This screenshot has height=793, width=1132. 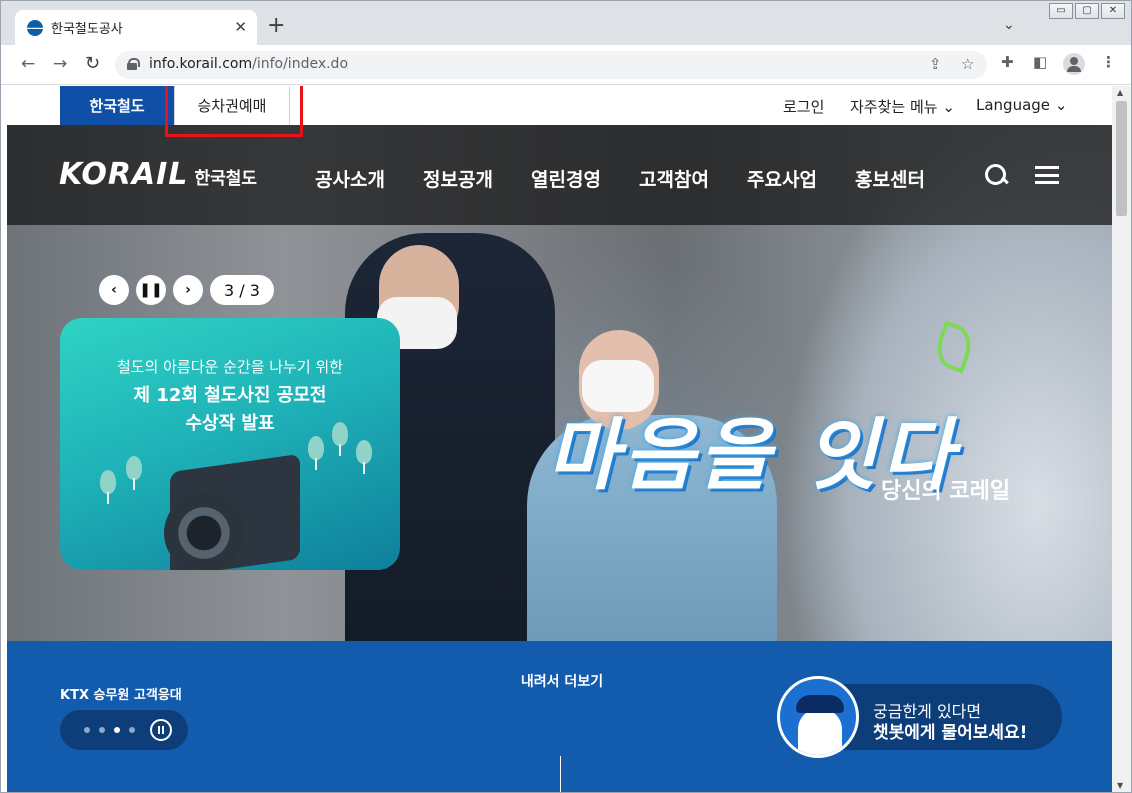 What do you see at coordinates (248, 64) in the screenshot?
I see `url-text: info.korail.com/info/index.do` at bounding box center [248, 64].